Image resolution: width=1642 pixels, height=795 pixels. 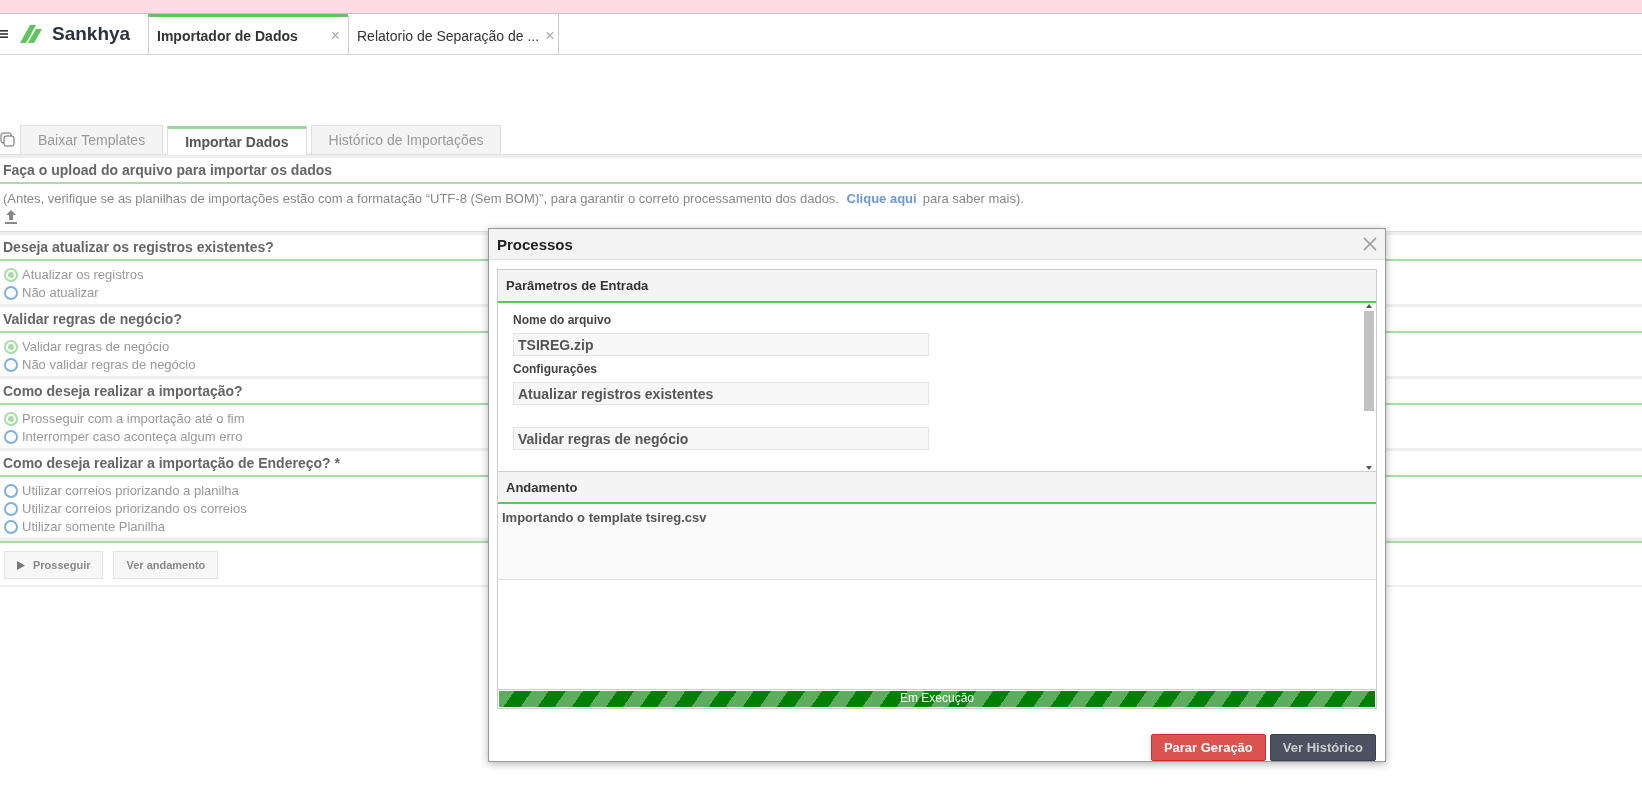 I want to click on upload-icon, so click(x=11, y=217).